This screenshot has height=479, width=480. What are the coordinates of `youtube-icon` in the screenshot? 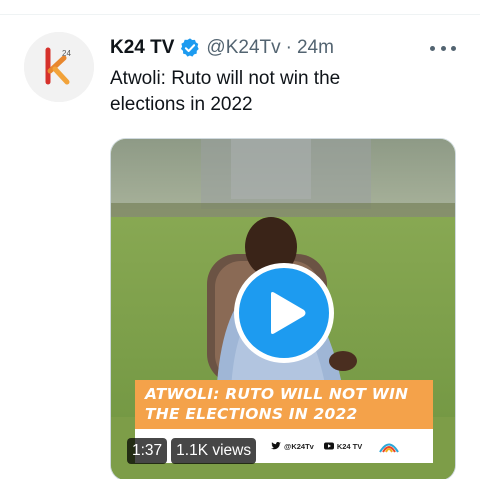 It's located at (328, 446).